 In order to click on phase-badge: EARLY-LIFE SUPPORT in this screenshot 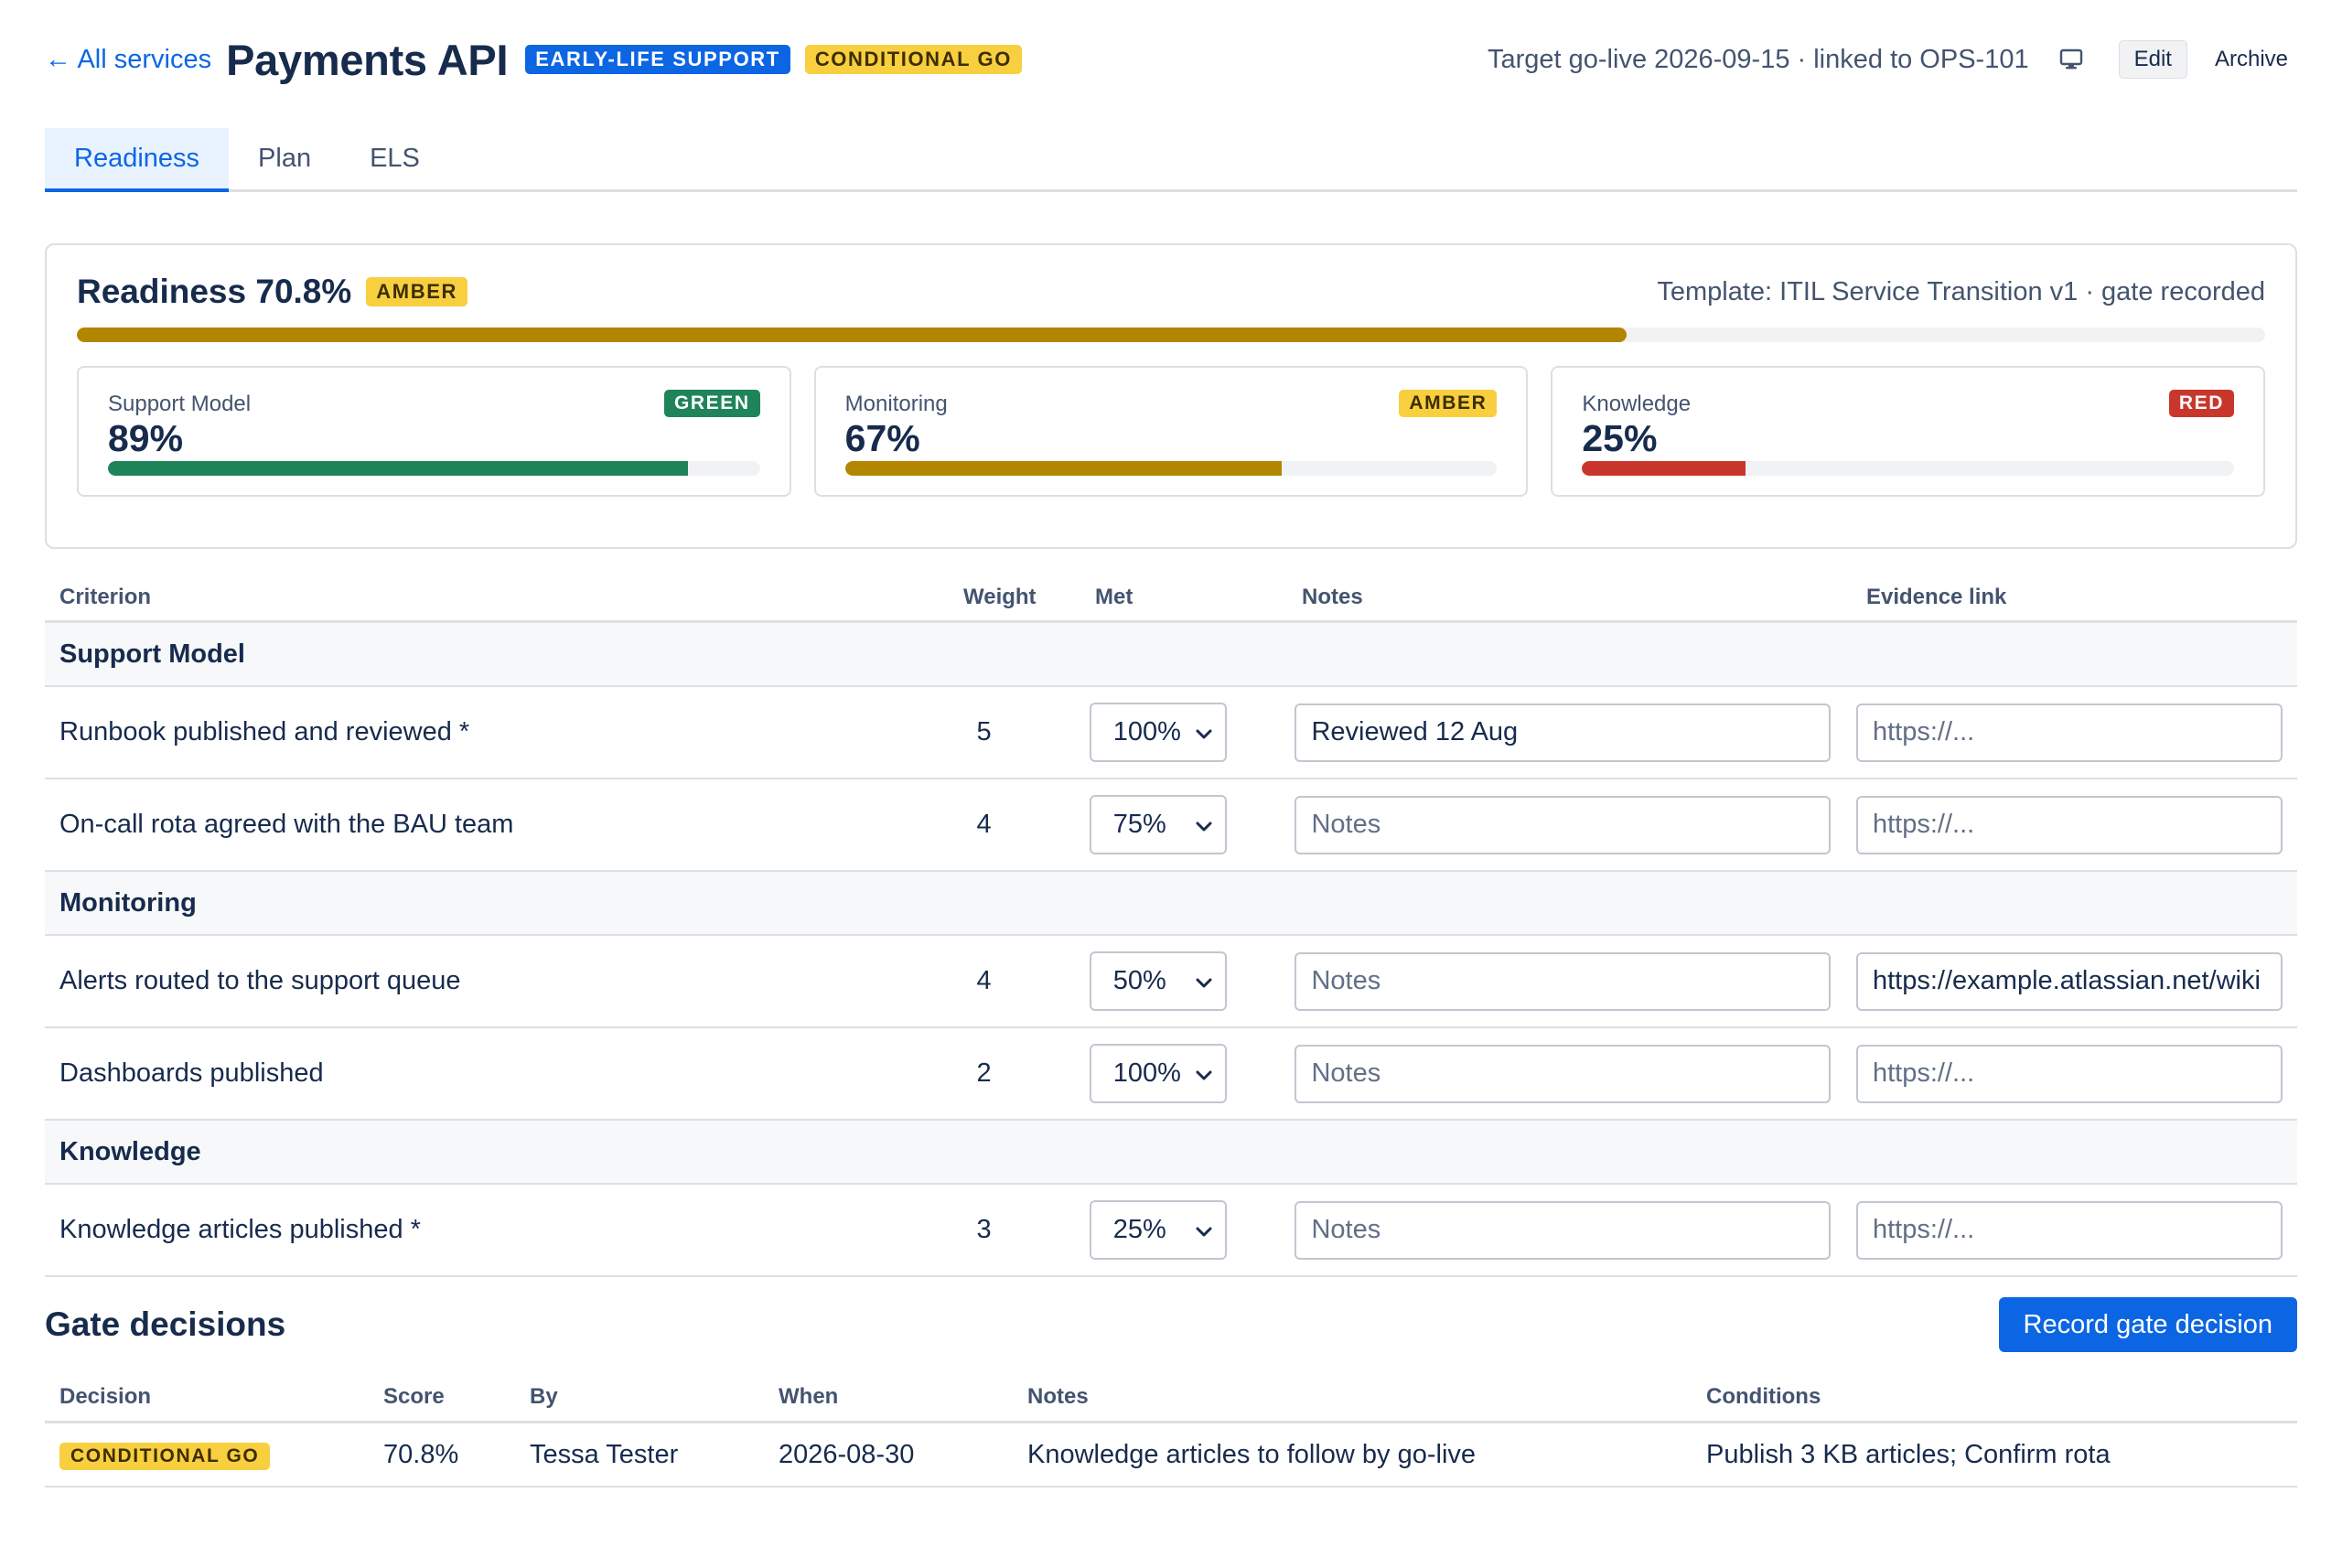, I will do `click(657, 59)`.